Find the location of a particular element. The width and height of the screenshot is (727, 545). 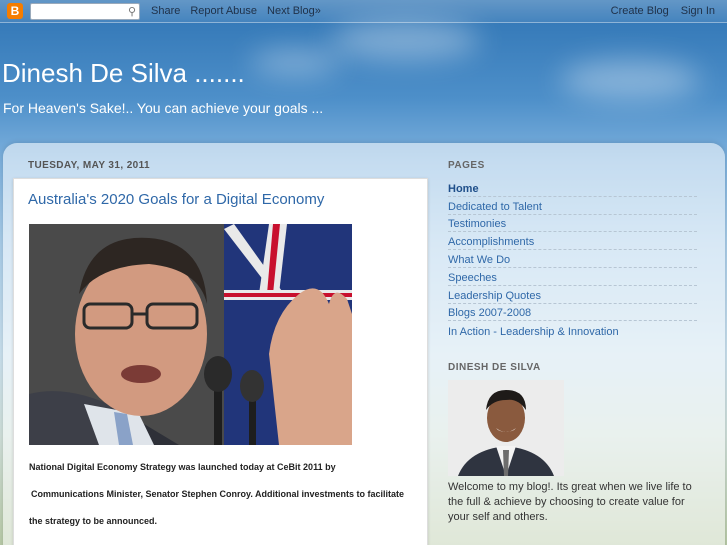

blogger-logo-icon: B is located at coordinates (15, 11).